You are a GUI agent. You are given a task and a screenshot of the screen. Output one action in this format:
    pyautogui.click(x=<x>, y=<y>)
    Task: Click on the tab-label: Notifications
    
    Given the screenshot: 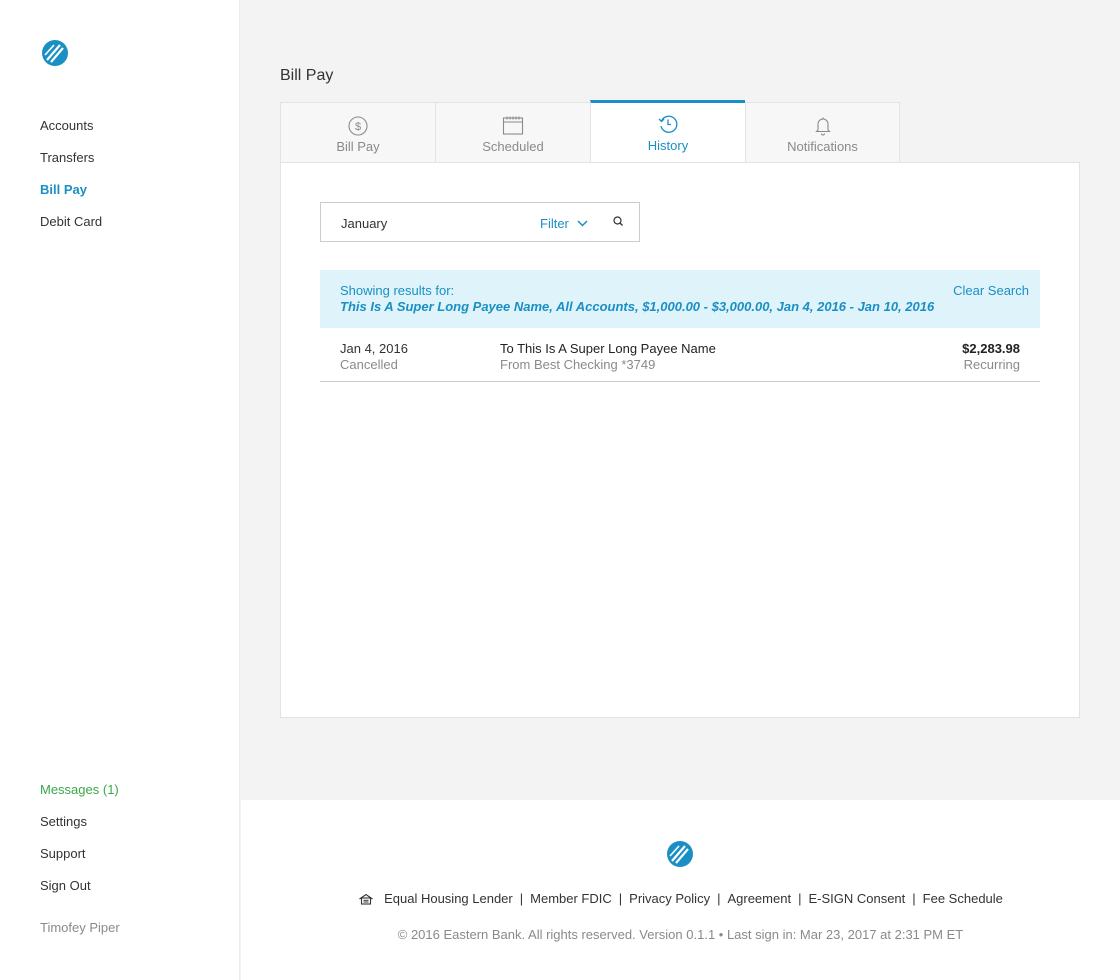 What is the action you would take?
    pyautogui.click(x=822, y=146)
    